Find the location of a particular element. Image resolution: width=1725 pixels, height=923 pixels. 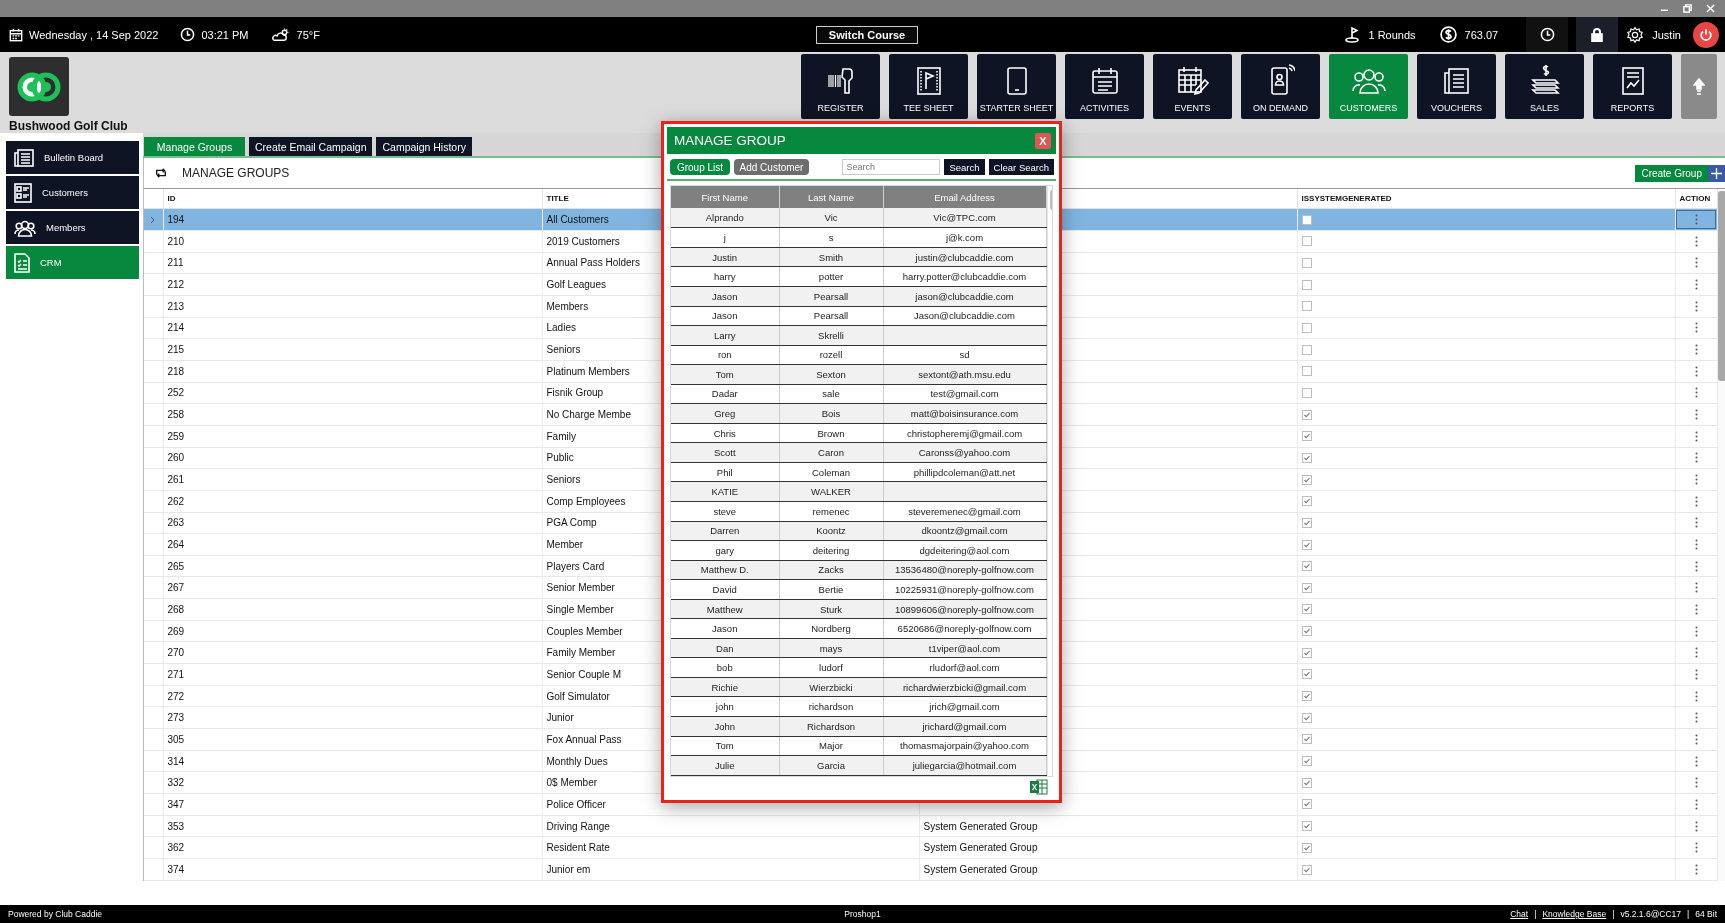

spreadsheet-export-icon is located at coordinates (1039, 787).